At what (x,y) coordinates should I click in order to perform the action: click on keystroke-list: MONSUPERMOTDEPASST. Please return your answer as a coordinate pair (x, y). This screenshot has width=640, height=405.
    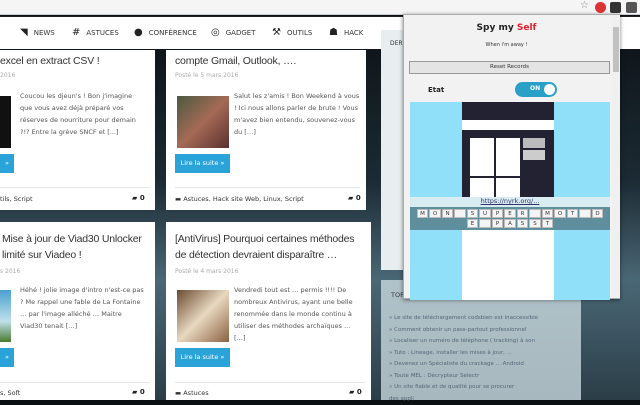
    Looking at the image, I should click on (510, 218).